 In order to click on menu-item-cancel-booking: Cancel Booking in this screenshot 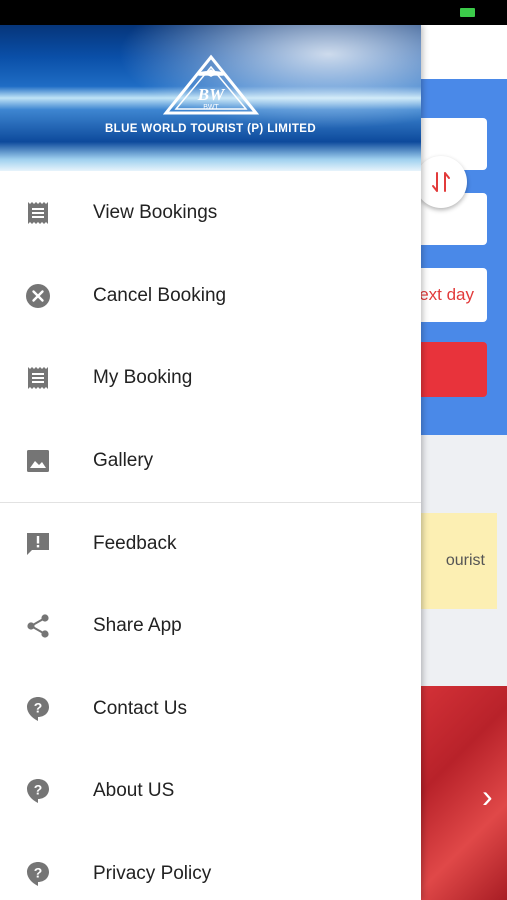, I will do `click(210, 296)`.